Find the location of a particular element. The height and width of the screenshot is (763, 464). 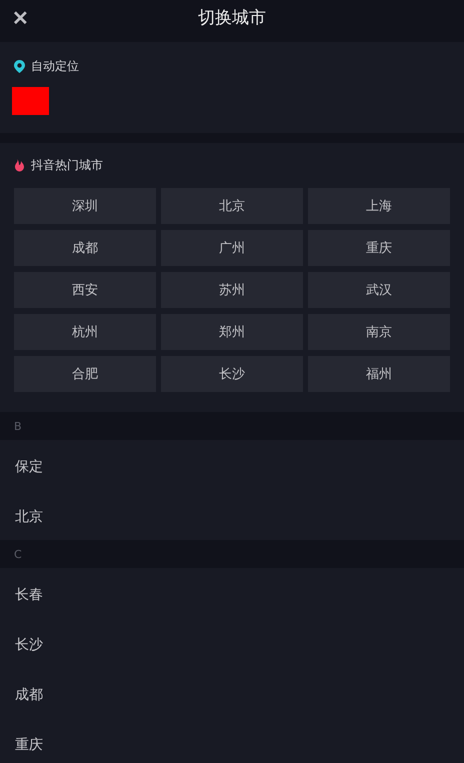

city-item: 重庆 is located at coordinates (29, 745).